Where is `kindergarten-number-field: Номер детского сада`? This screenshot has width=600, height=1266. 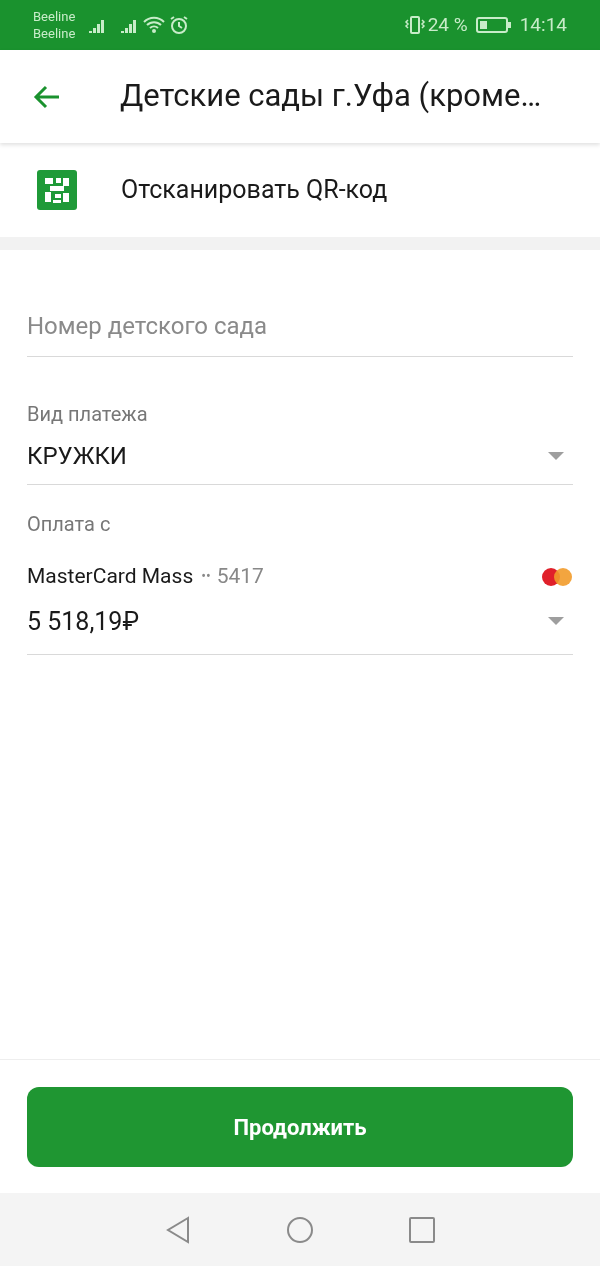
kindergarten-number-field: Номер детского сада is located at coordinates (300, 330).